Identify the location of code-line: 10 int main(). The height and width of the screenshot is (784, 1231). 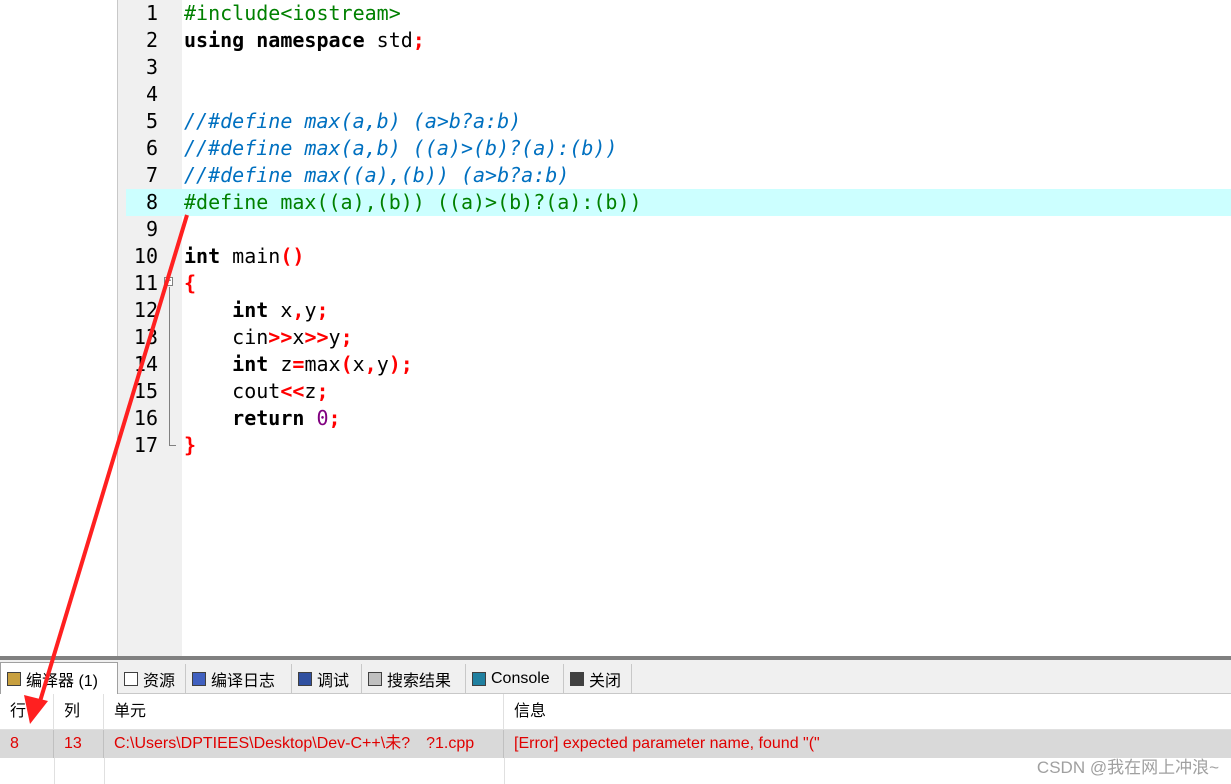
(678, 256).